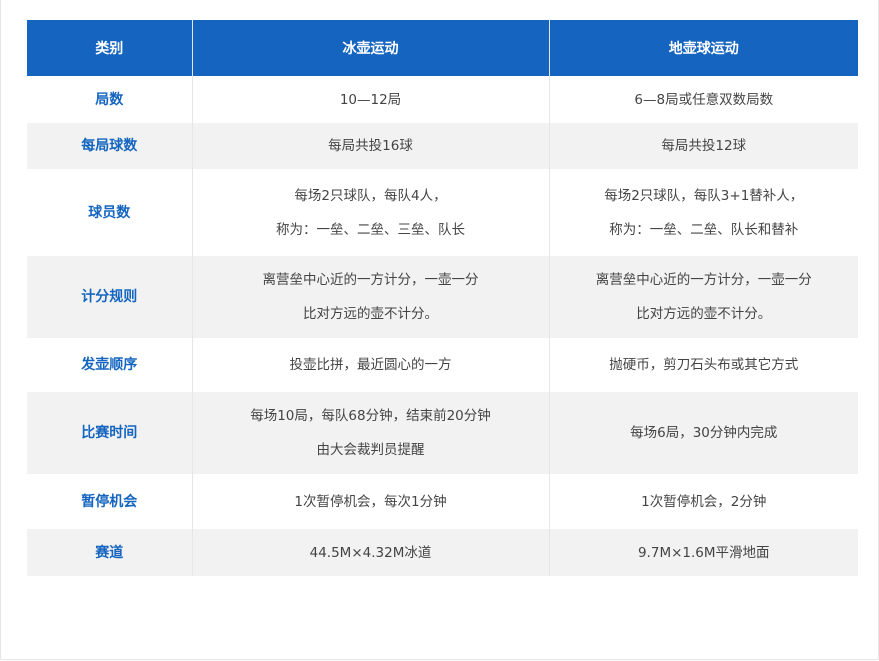  I want to click on curling-cell: 1次暂停机会，每次1分钟, so click(370, 501).